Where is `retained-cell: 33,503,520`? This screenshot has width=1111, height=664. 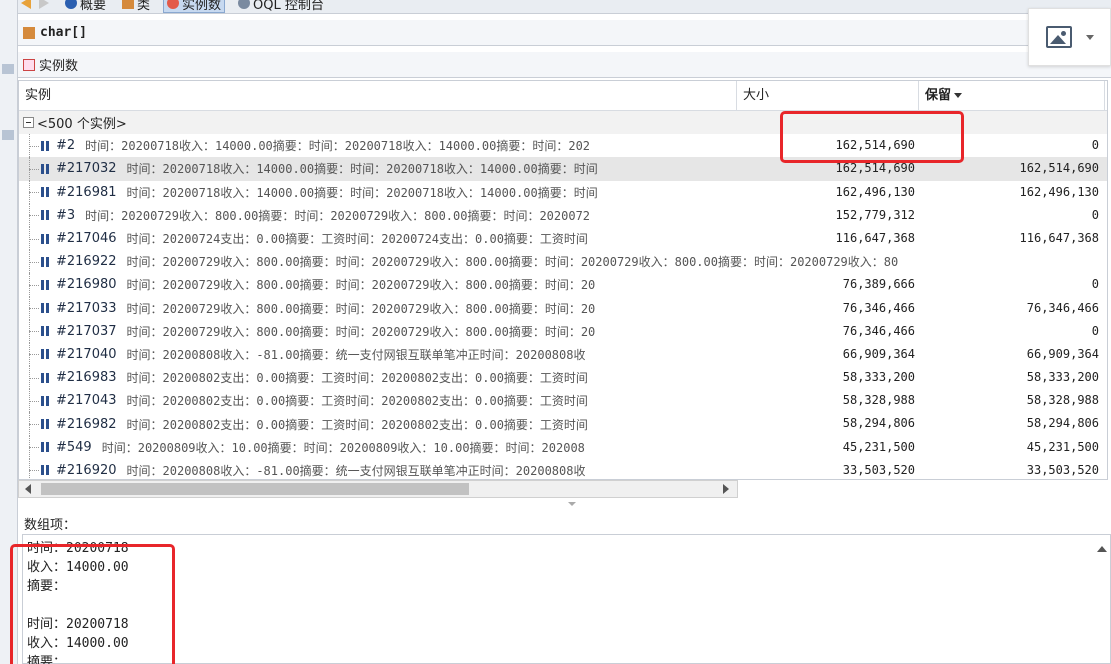
retained-cell: 33,503,520 is located at coordinates (1062, 469).